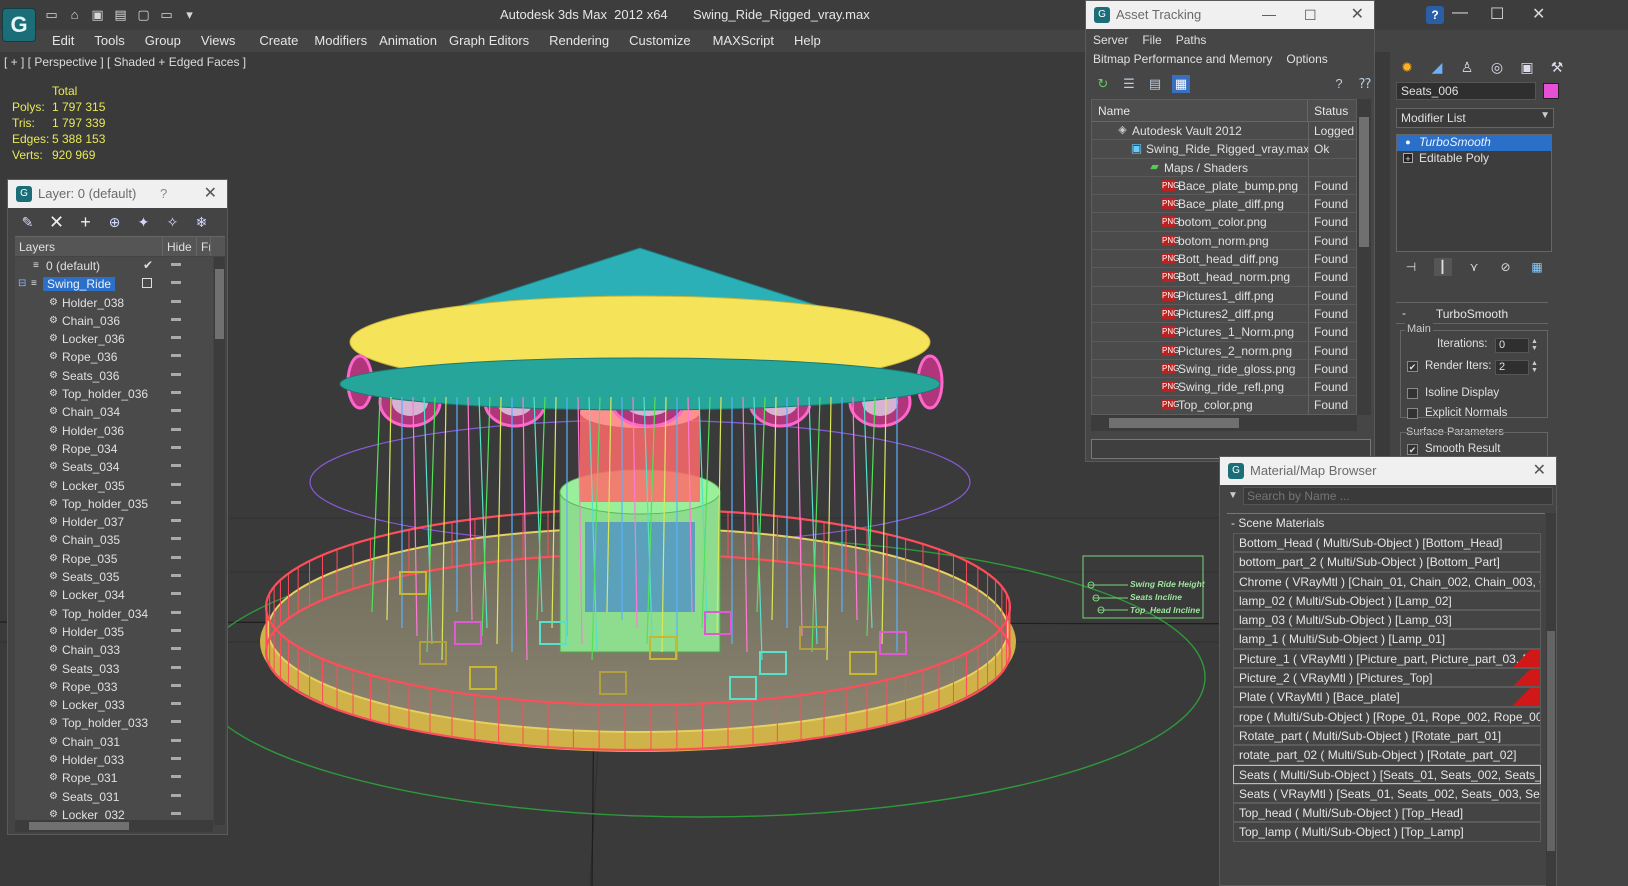  I want to click on menu-customize: Customize, so click(670, 41).